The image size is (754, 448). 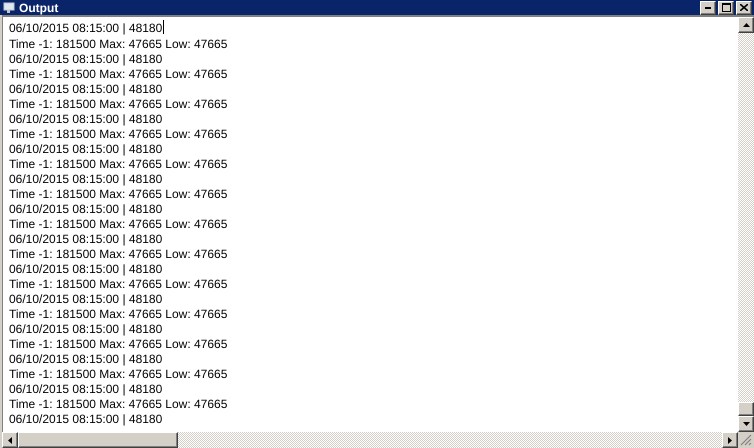 I want to click on up-arrow-icon, so click(x=746, y=25).